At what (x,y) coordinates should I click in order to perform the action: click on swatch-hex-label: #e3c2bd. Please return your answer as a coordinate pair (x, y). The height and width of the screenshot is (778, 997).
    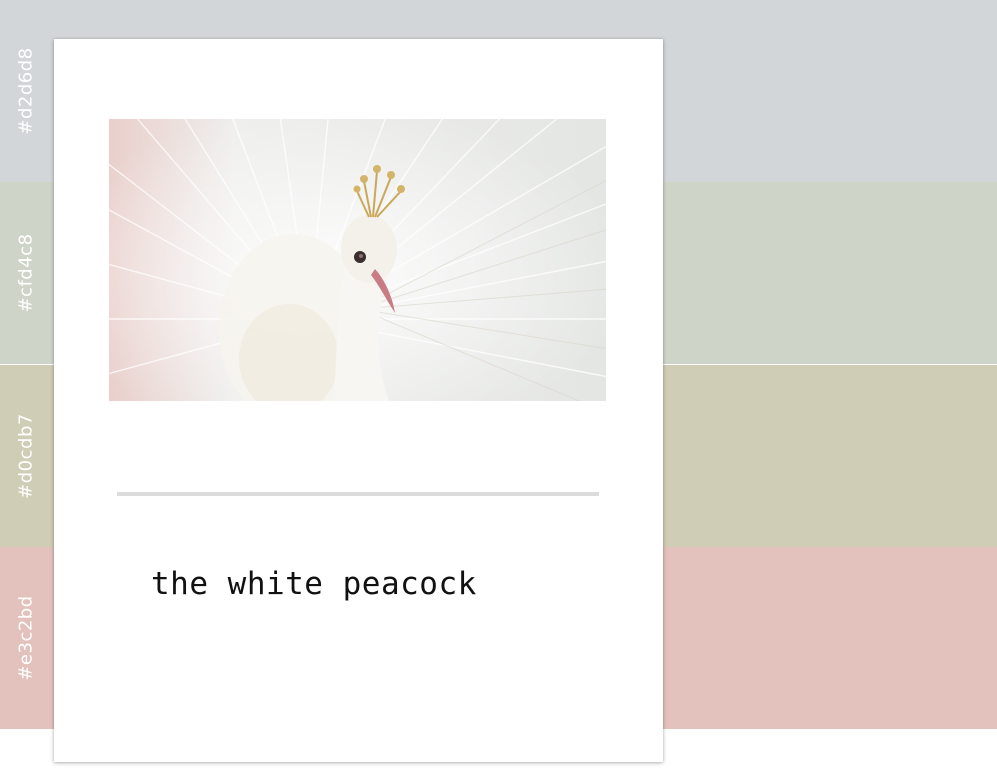
    Looking at the image, I should click on (26, 638).